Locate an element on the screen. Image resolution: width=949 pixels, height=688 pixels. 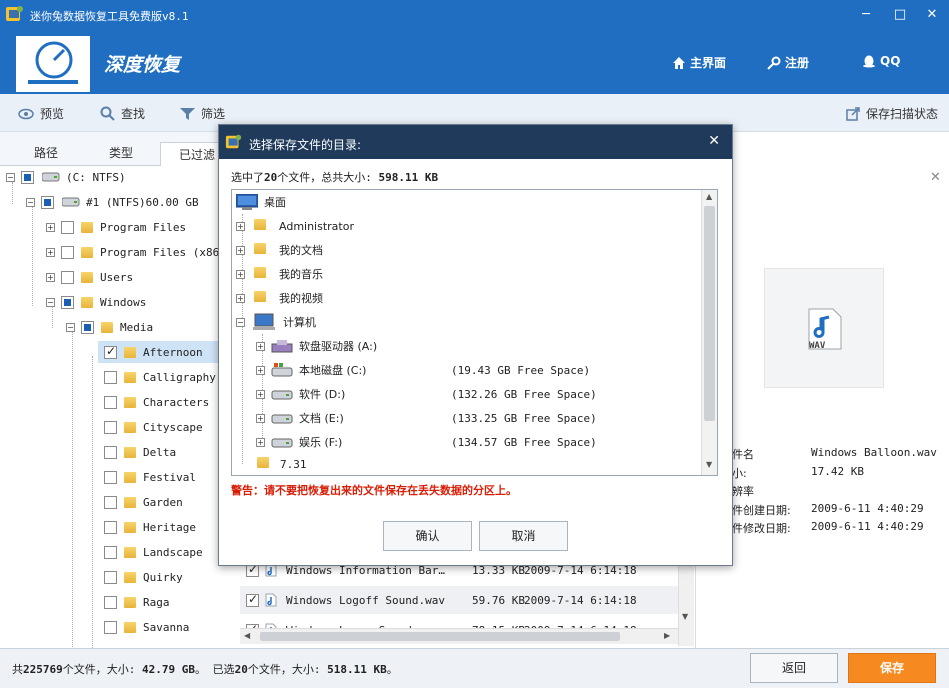
tree-item-3: + 我的视频 is located at coordinates (279, 298).